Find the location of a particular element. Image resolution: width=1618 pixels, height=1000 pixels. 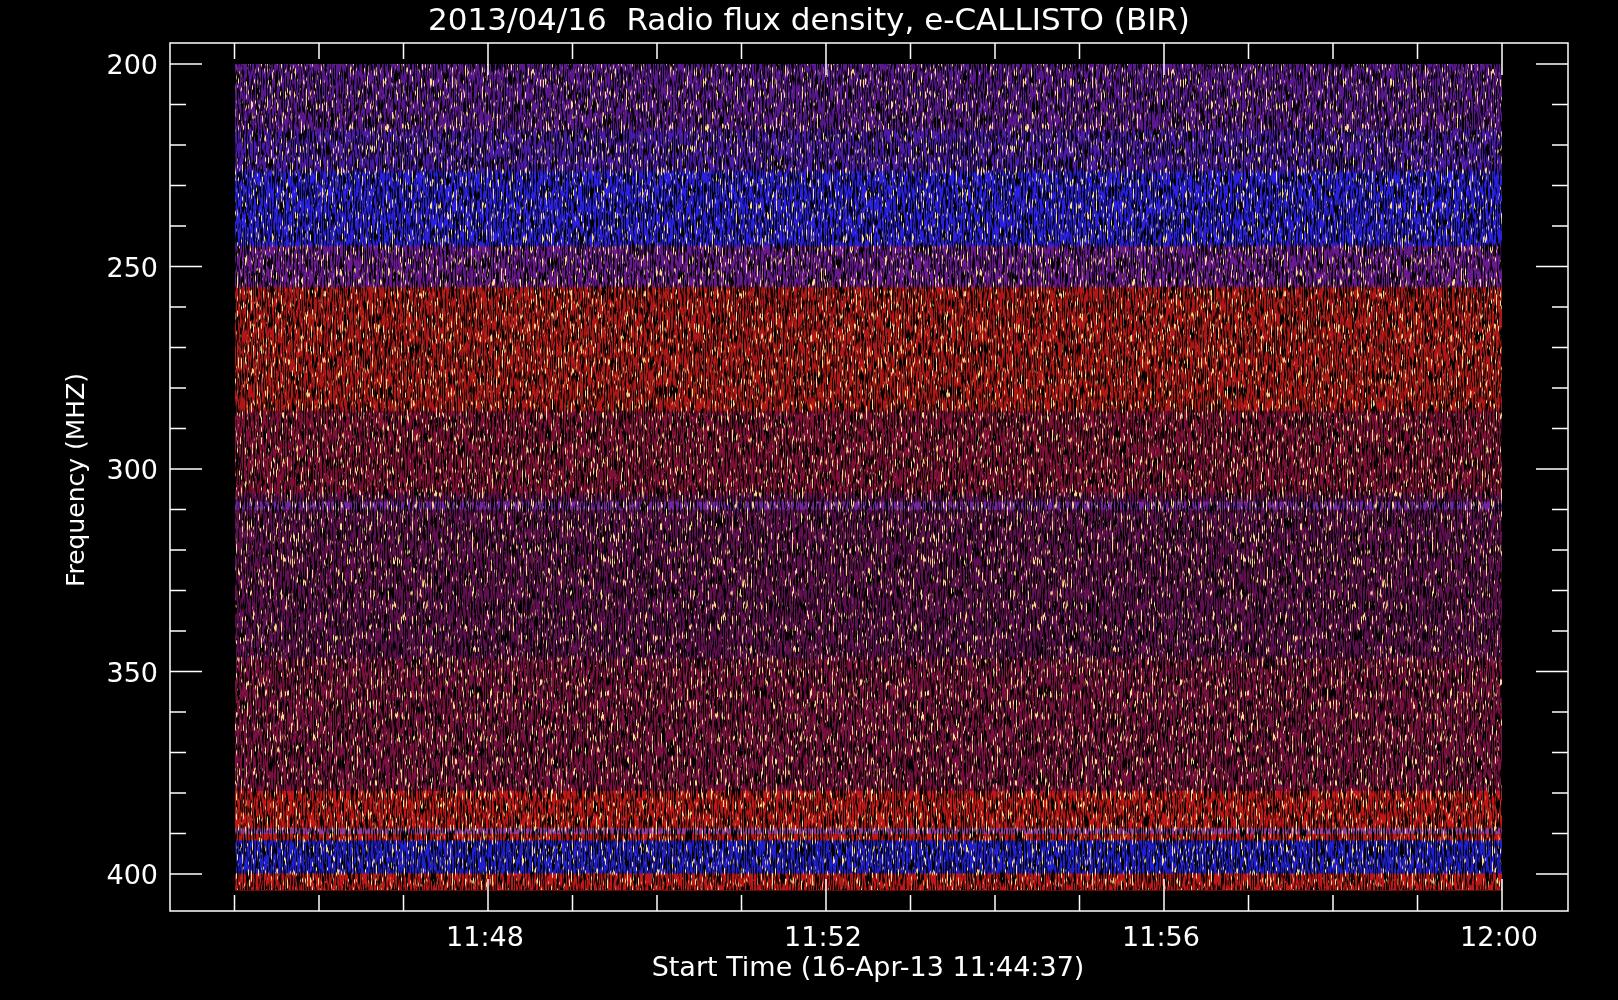

x-tick-label: 11:56 is located at coordinates (1161, 936).